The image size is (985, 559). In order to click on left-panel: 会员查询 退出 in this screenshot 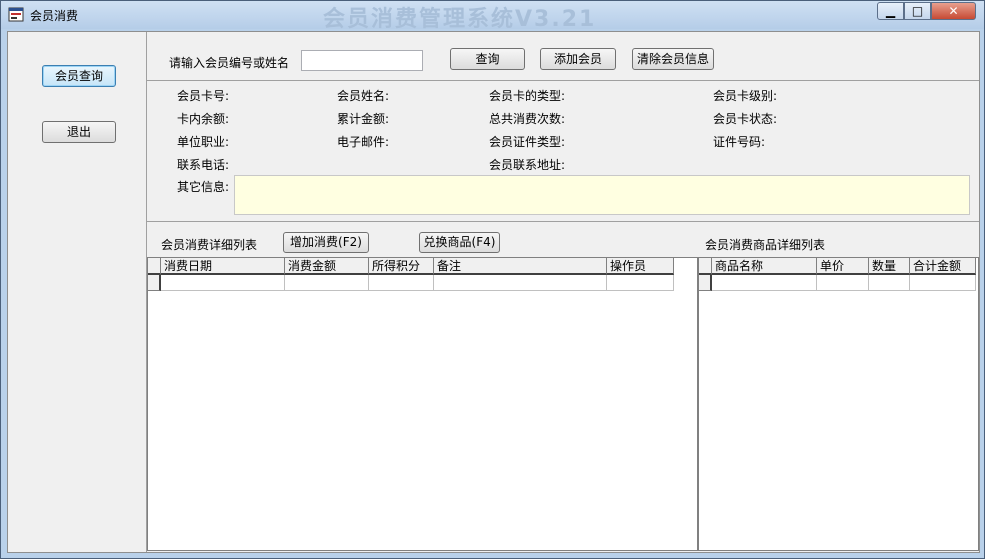, I will do `click(77, 292)`.